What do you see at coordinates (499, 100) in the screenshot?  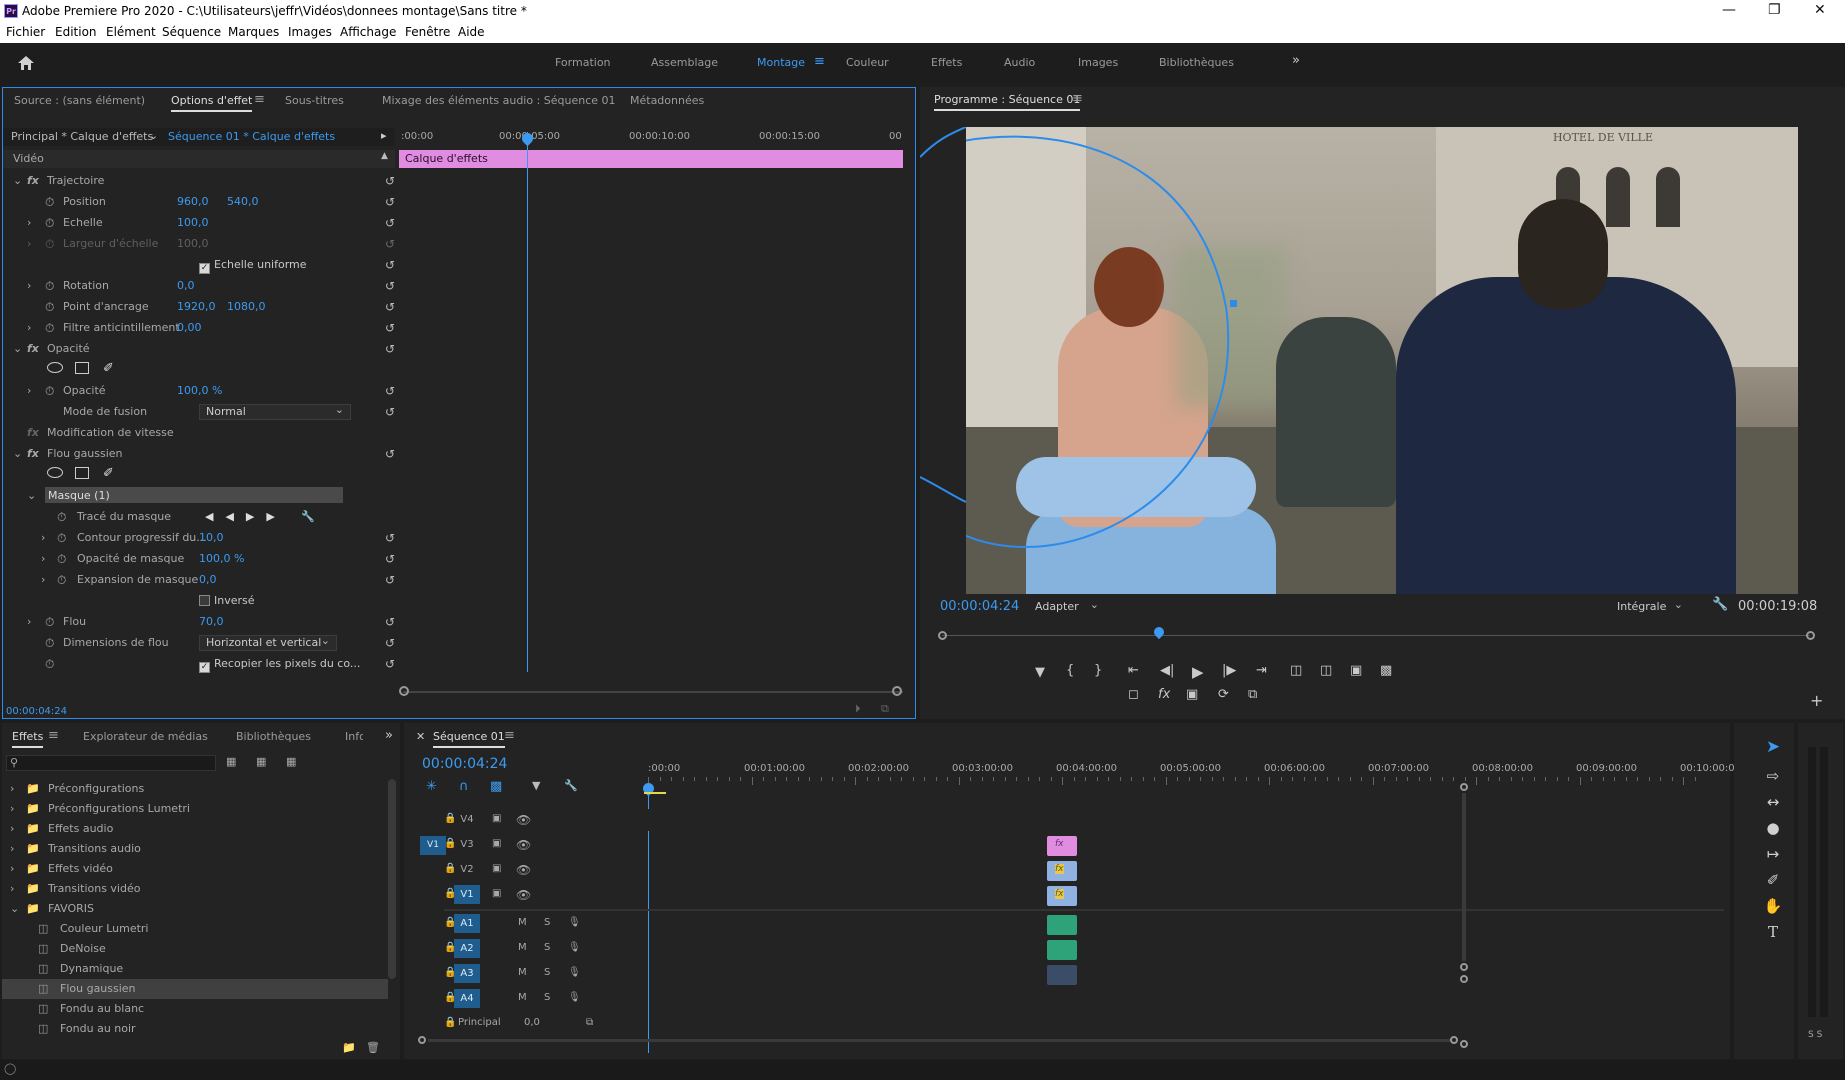 I see `tab-audio-mixer: Mixage des éléments audio : Séquence 01` at bounding box center [499, 100].